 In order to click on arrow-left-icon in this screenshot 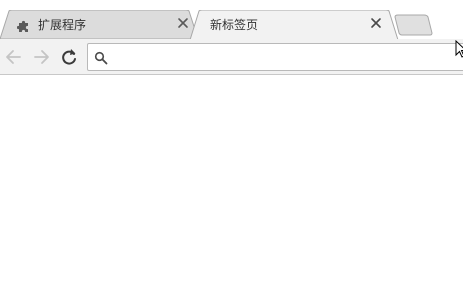, I will do `click(14, 57)`.